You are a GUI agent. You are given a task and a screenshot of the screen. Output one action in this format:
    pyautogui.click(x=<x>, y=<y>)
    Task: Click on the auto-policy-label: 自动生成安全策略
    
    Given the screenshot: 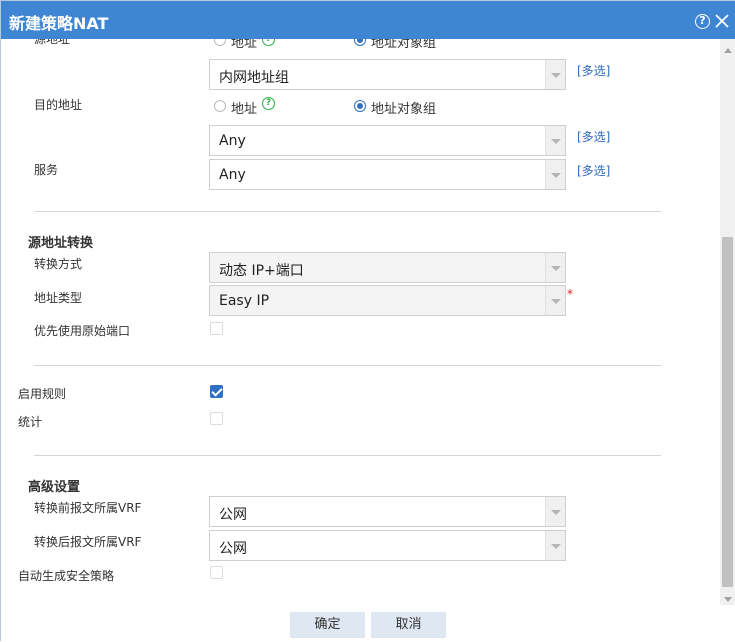 What is the action you would take?
    pyautogui.click(x=66, y=576)
    